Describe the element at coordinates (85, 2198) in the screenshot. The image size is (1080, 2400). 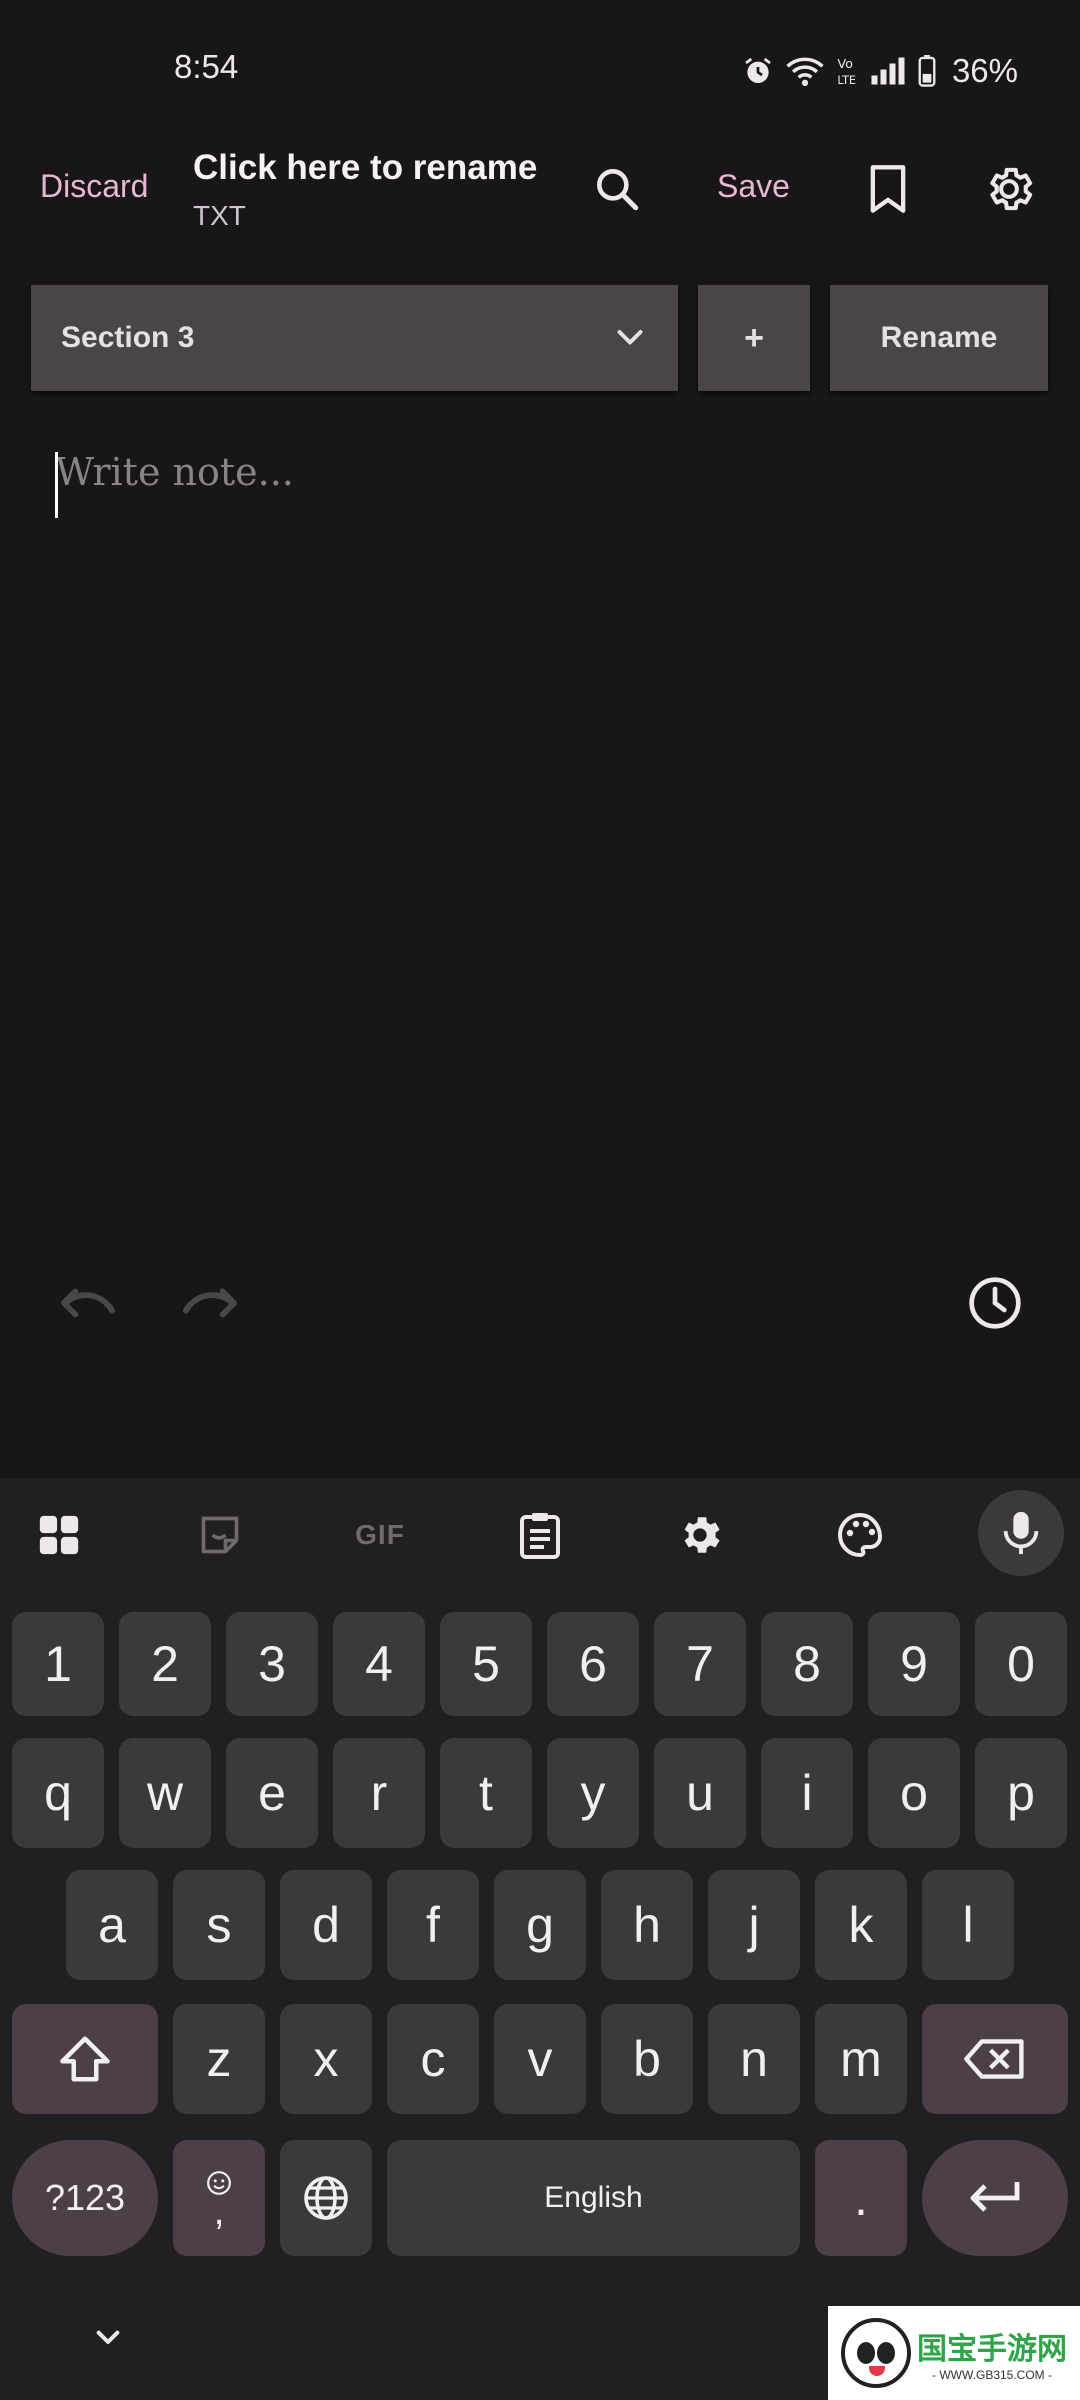
I see `symbols-key: ?123` at that location.